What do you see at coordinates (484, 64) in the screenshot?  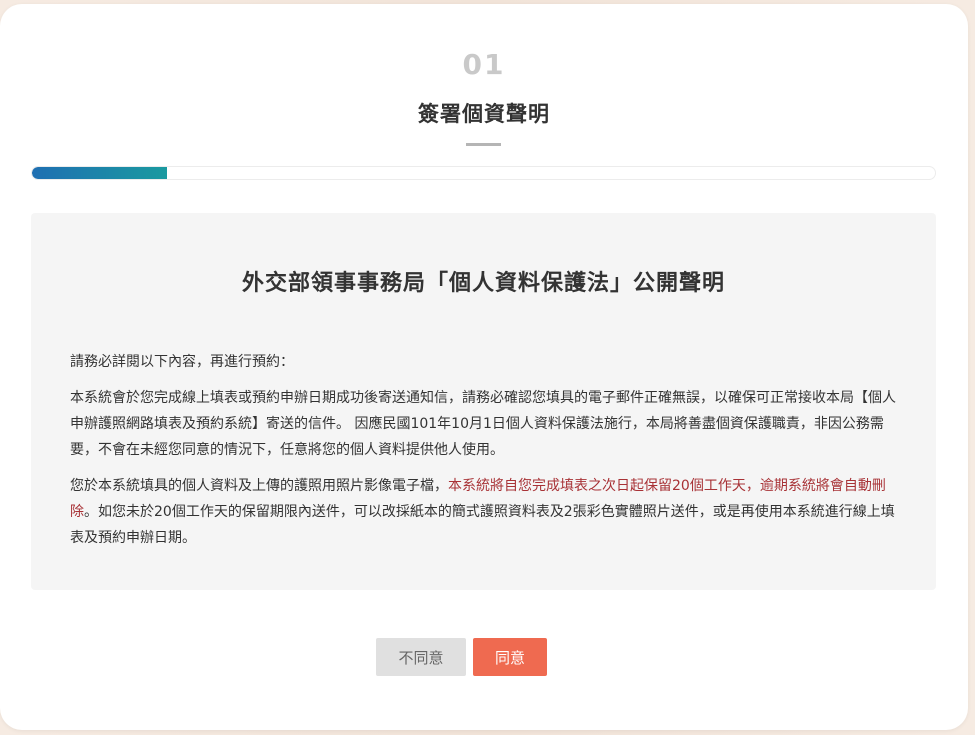 I see `step-number: 01` at bounding box center [484, 64].